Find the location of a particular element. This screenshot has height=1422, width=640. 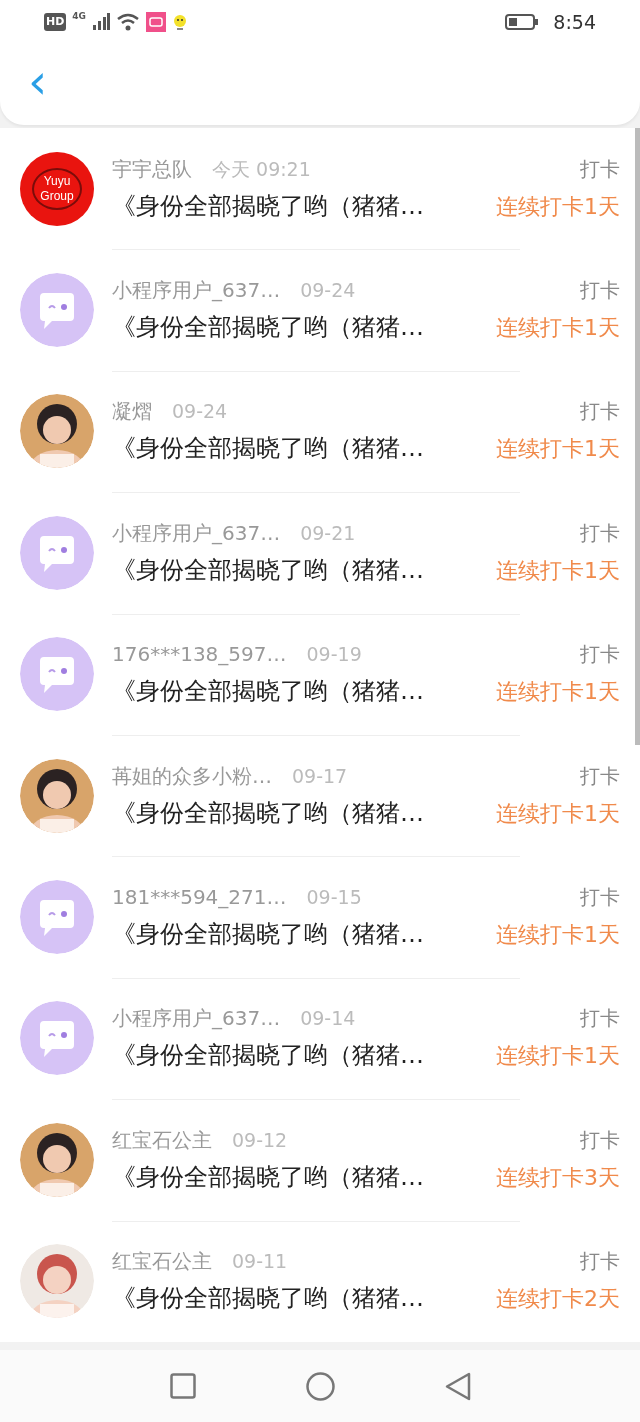

wifi-icon is located at coordinates (128, 22).